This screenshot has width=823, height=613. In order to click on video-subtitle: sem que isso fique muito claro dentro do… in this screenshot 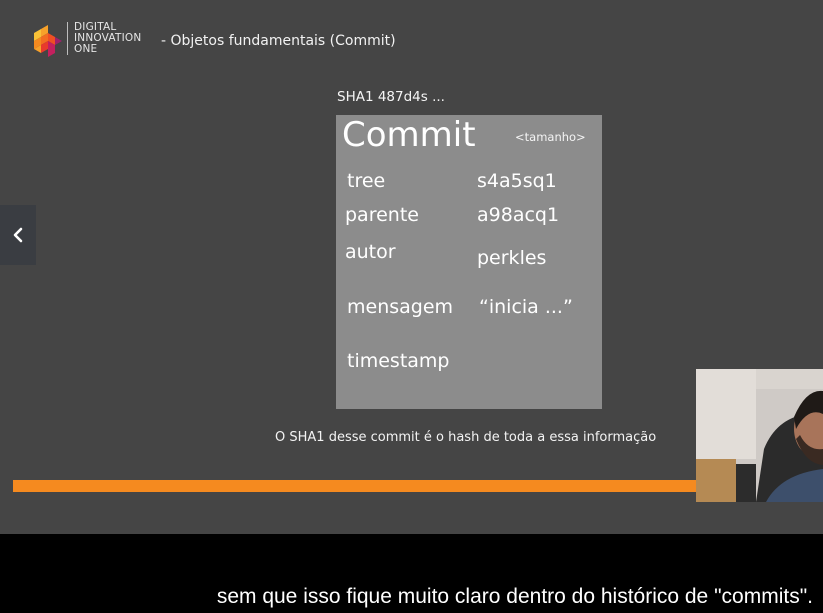, I will do `click(514, 596)`.